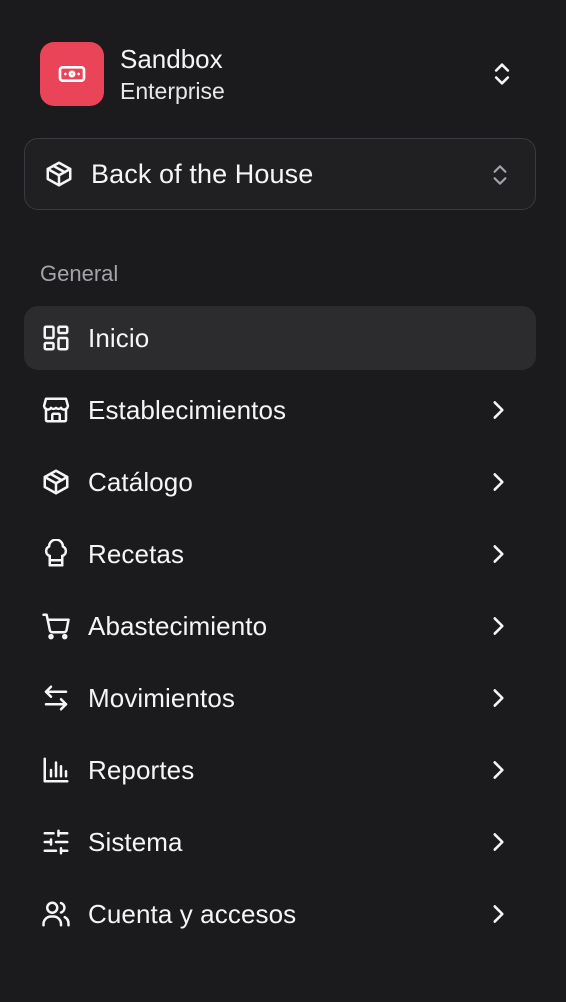  What do you see at coordinates (178, 625) in the screenshot?
I see `nav-item-label: Abastecimiento` at bounding box center [178, 625].